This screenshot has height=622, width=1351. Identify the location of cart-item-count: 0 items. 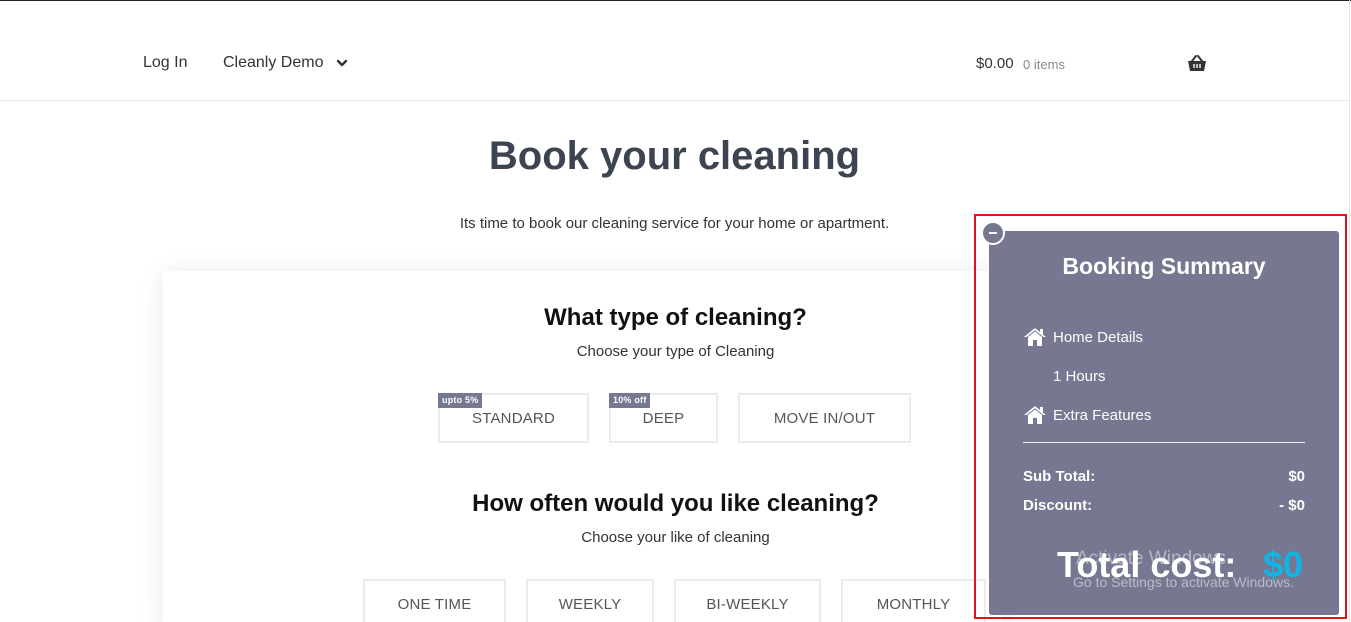
(1044, 64).